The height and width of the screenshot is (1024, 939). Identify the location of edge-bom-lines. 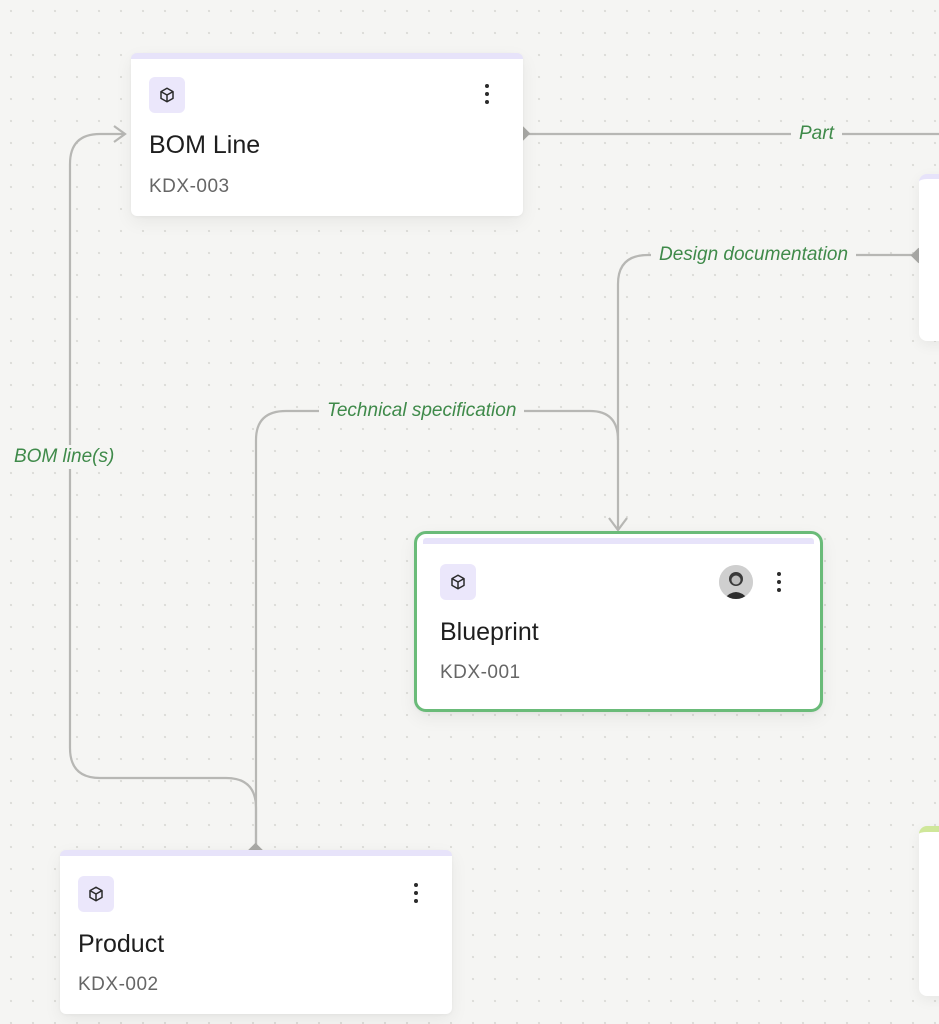
(163, 491).